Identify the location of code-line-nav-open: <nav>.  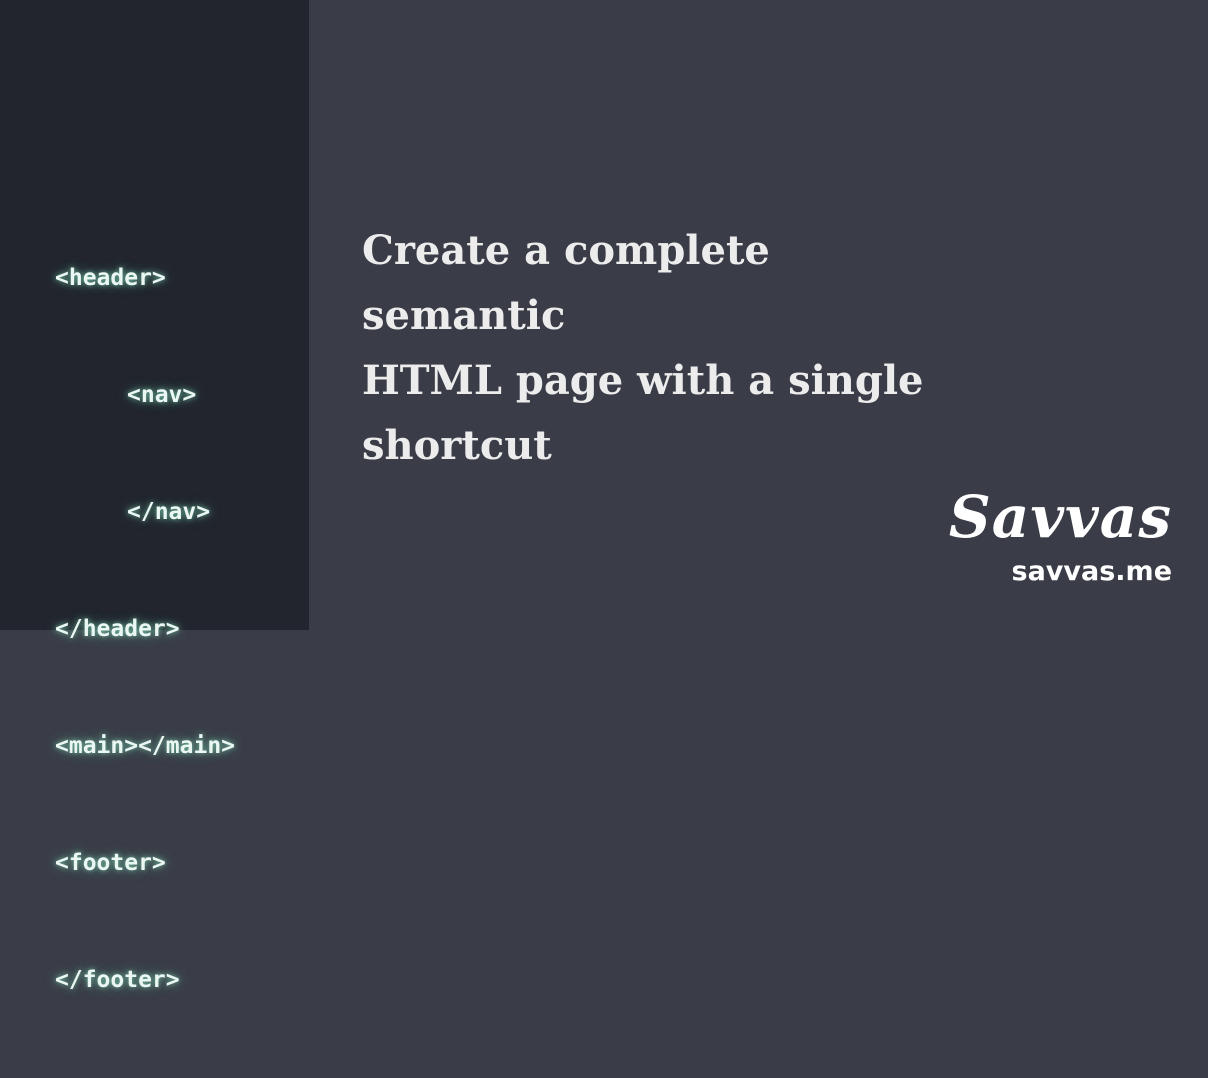
(162, 395).